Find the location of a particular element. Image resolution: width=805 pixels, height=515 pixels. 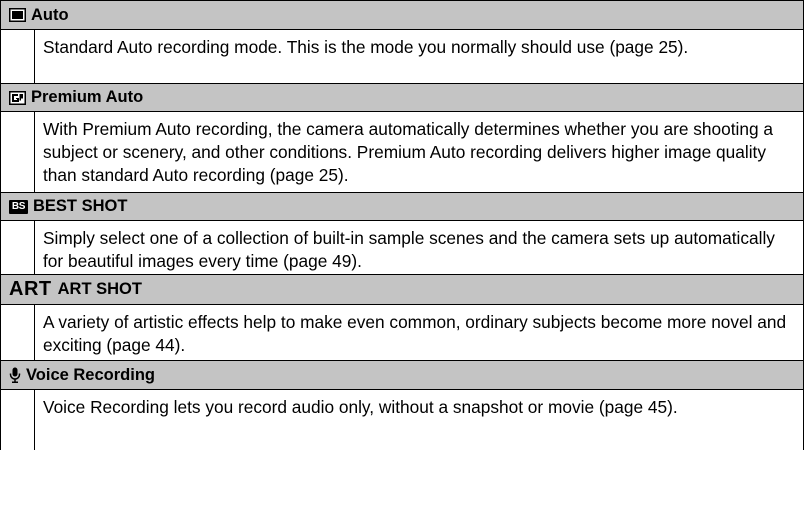

best-shot-icon: BS is located at coordinates (18, 206).